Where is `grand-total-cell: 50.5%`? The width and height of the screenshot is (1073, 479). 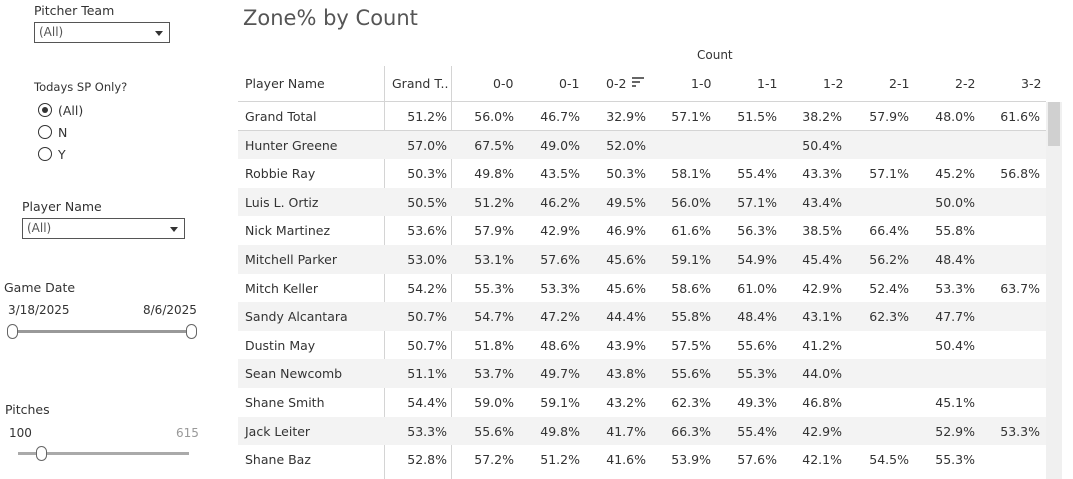
grand-total-cell: 50.5% is located at coordinates (427, 202).